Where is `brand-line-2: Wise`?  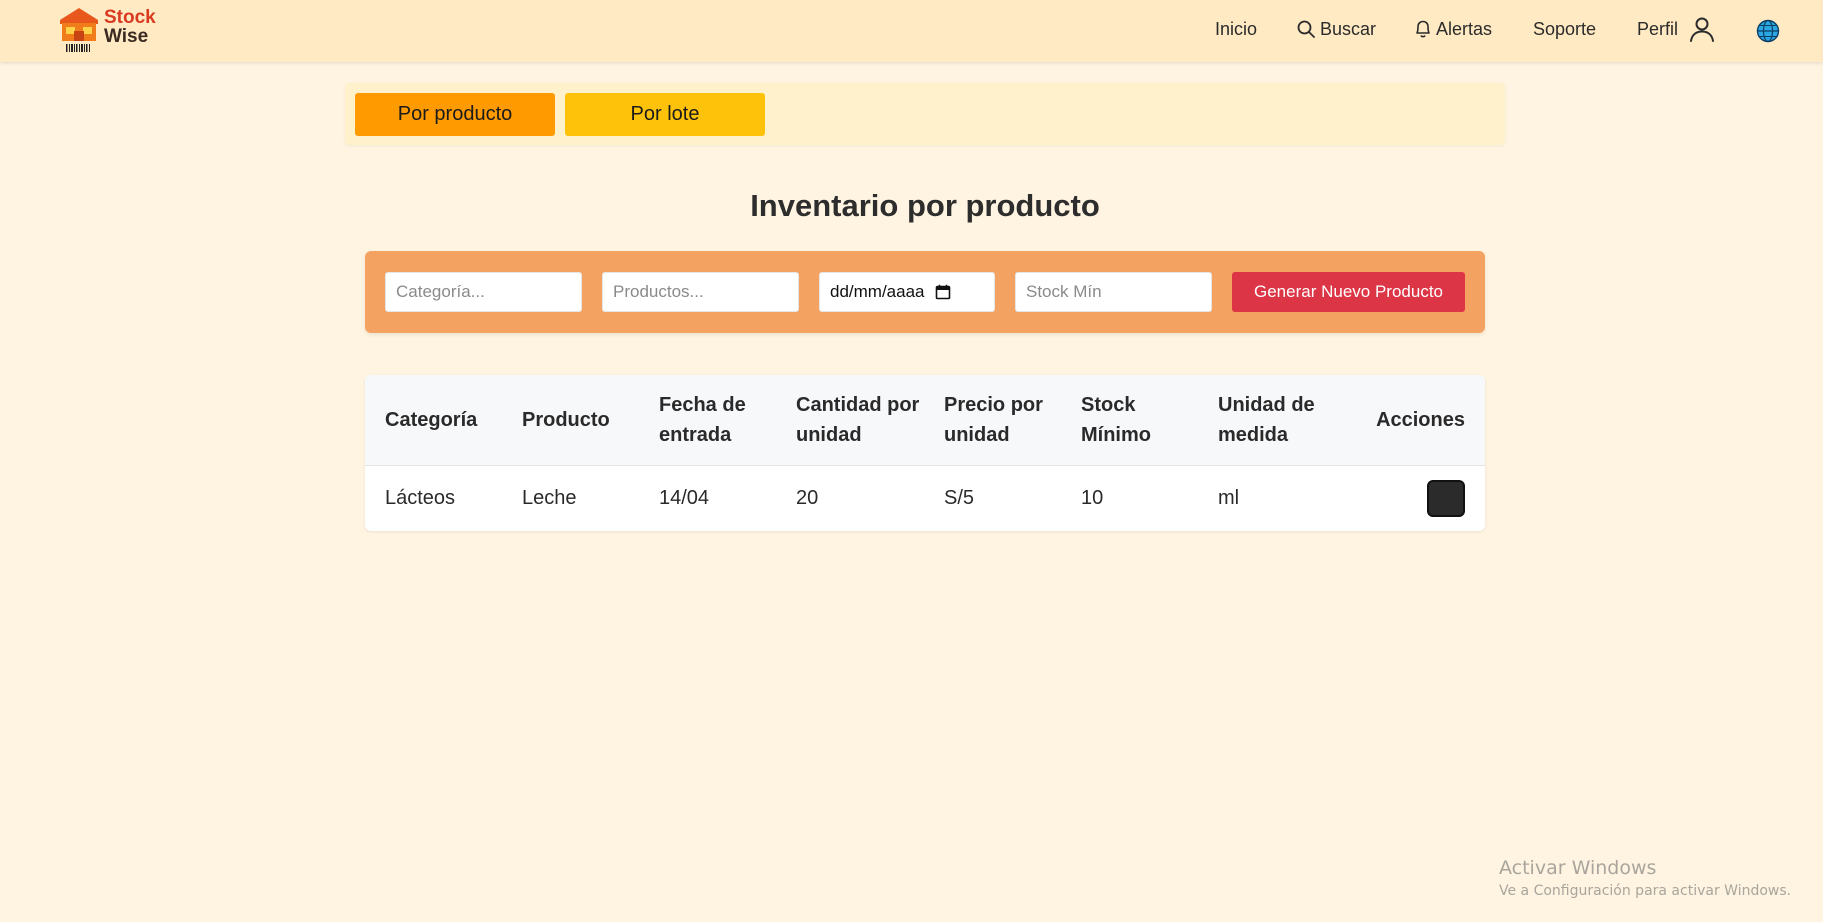 brand-line-2: Wise is located at coordinates (126, 36).